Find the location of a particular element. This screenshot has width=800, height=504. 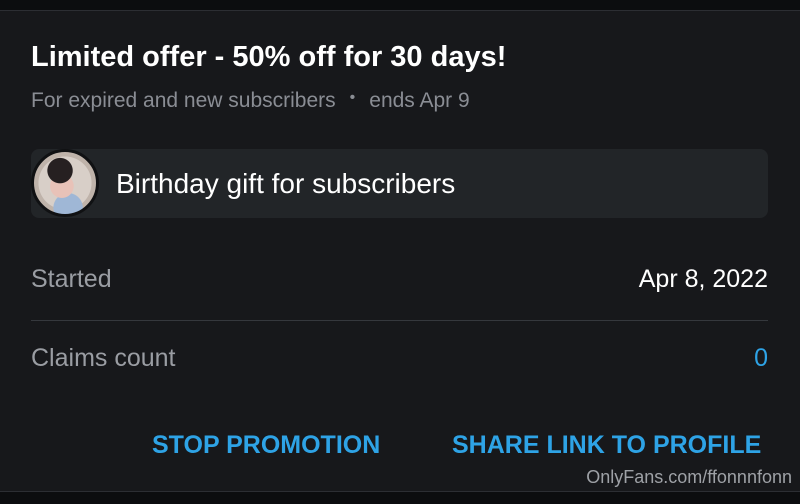

avatar is located at coordinates (65, 183).